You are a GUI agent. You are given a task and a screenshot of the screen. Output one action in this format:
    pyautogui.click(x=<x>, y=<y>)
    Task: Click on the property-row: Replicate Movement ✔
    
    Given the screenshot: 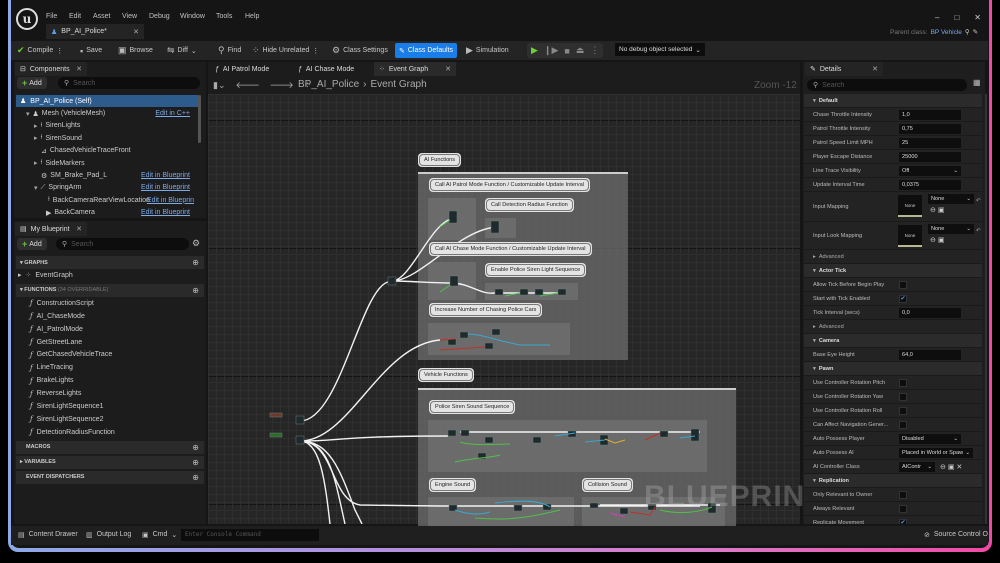 What is the action you would take?
    pyautogui.click(x=893, y=520)
    